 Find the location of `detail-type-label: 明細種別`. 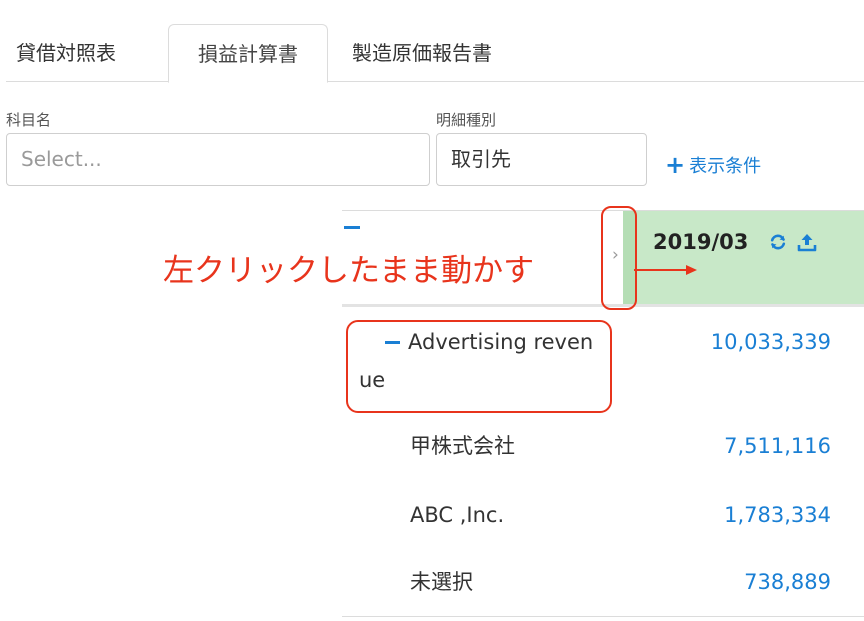

detail-type-label: 明細種別 is located at coordinates (466, 120).